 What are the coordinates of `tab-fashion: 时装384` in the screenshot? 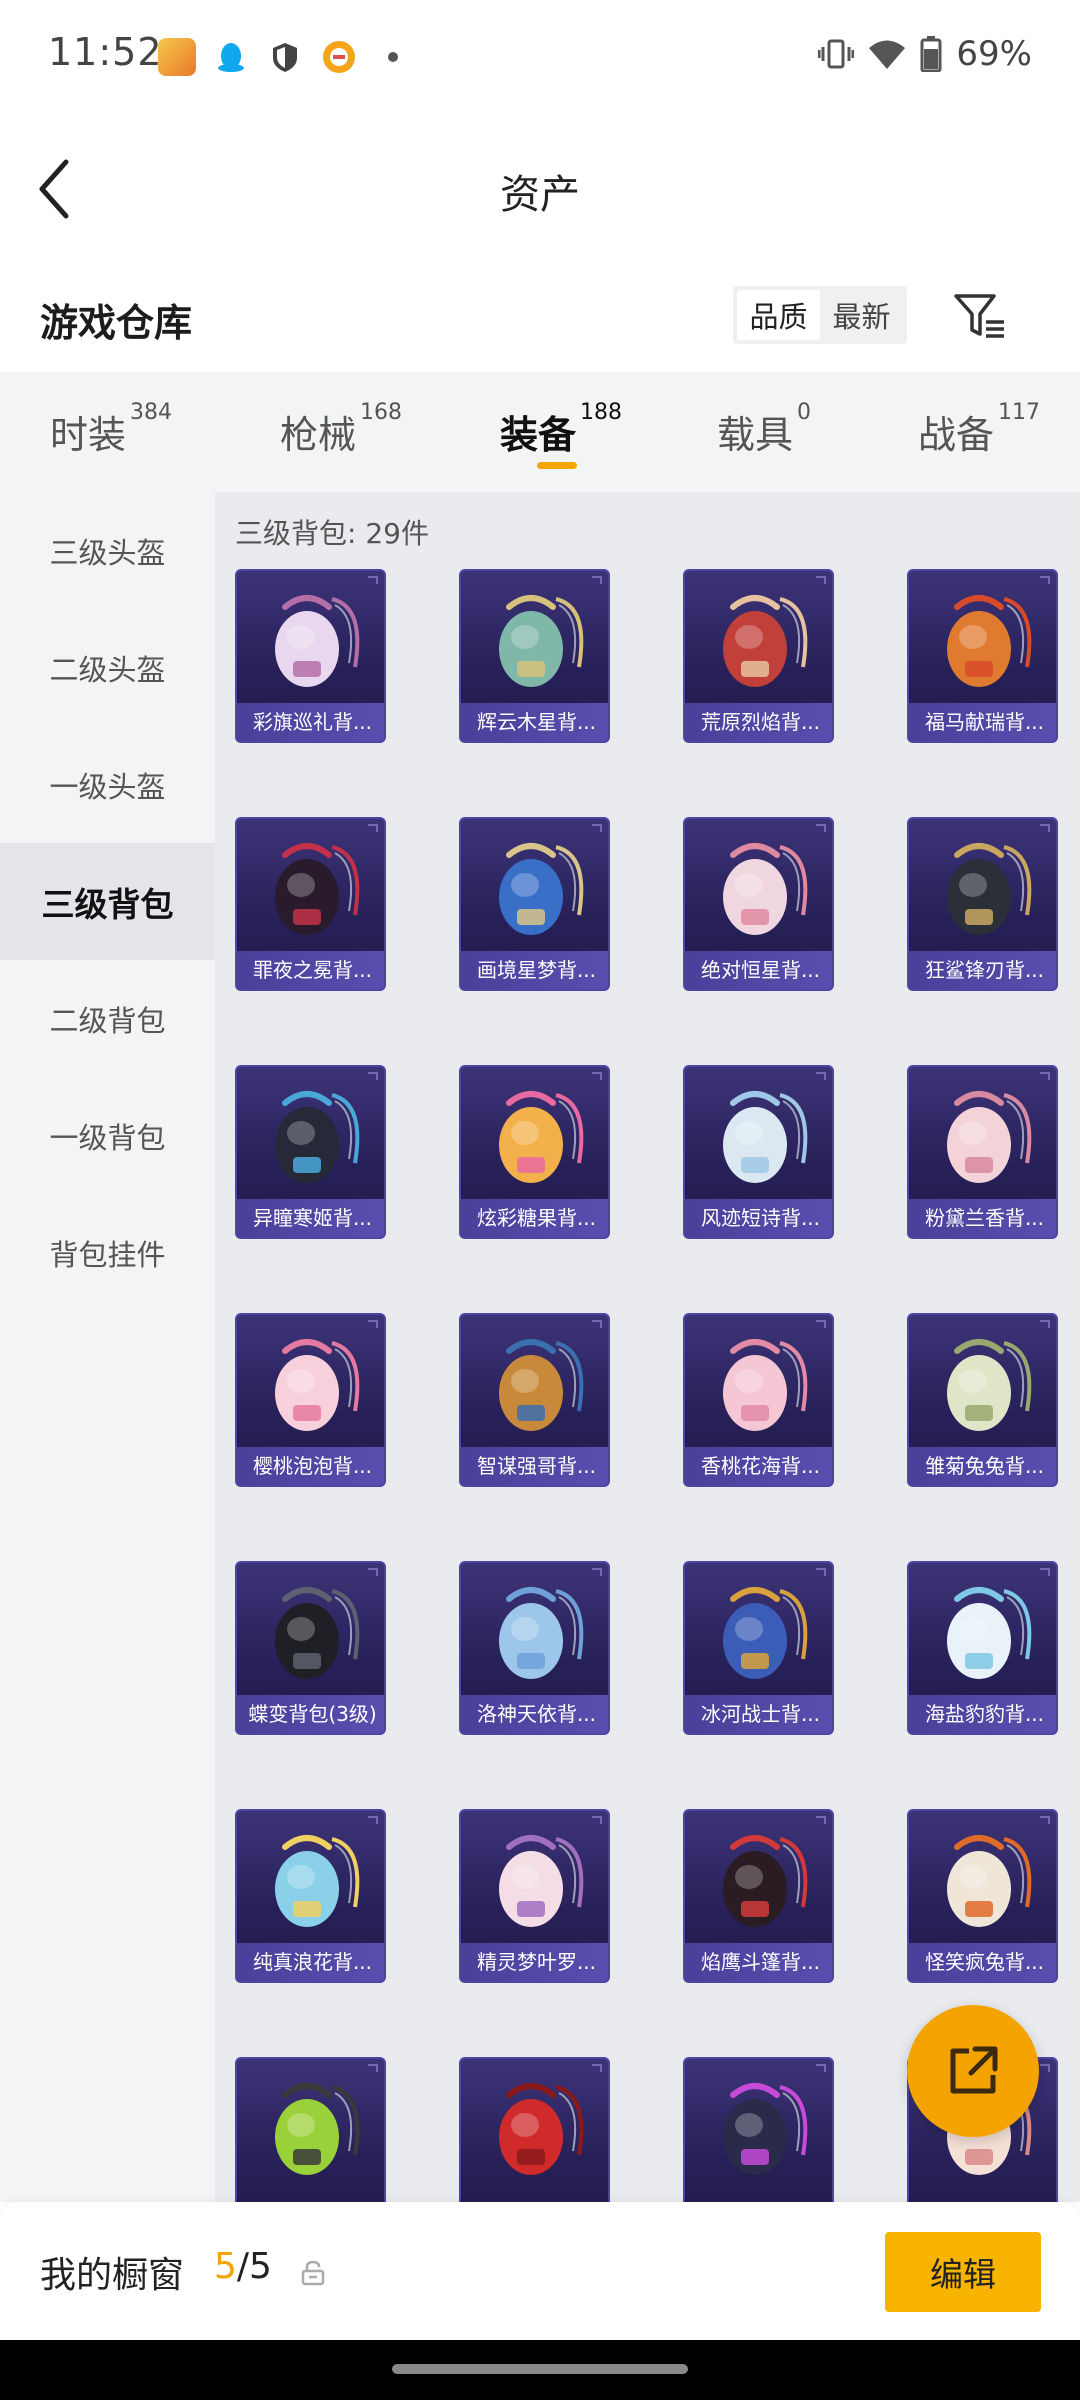 It's located at (111, 429).